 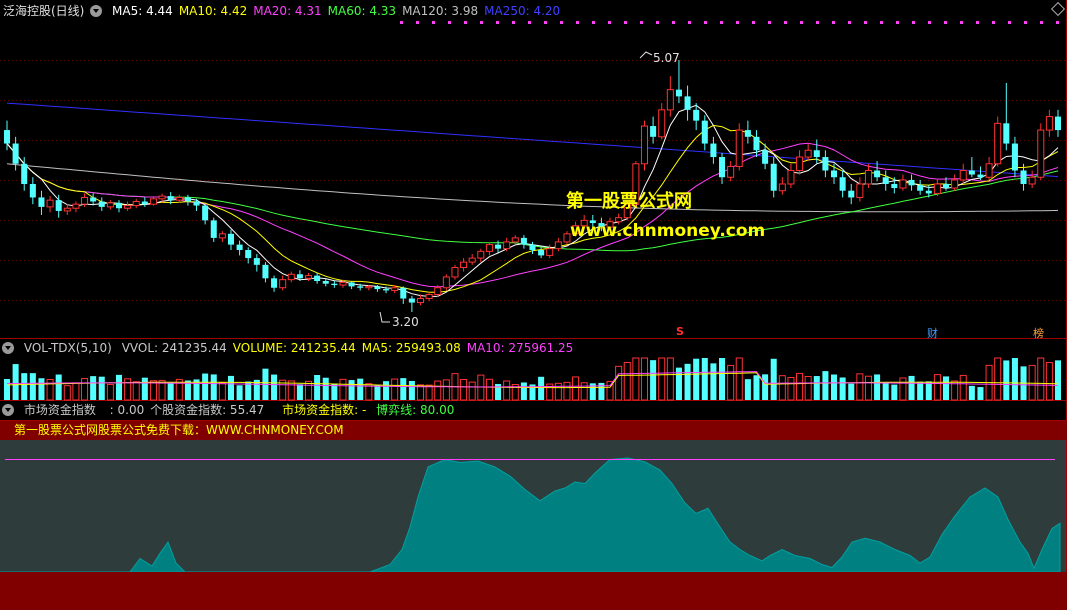 I want to click on dropdown-triangle-icon, so click(x=96, y=11).